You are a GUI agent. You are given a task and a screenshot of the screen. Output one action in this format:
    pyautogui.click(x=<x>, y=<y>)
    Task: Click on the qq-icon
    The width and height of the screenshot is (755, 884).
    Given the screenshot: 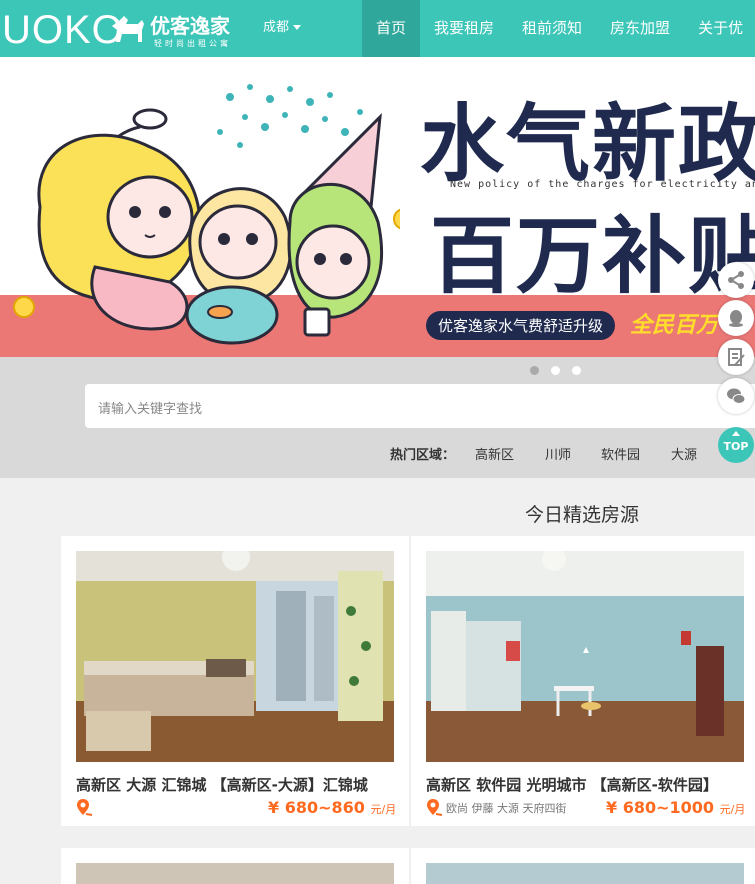 What is the action you would take?
    pyautogui.click(x=736, y=318)
    